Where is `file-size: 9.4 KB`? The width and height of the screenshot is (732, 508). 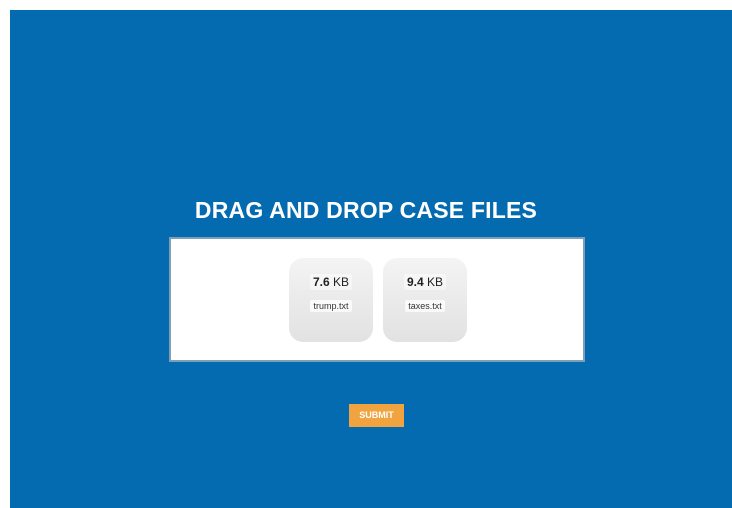 file-size: 9.4 KB is located at coordinates (425, 282).